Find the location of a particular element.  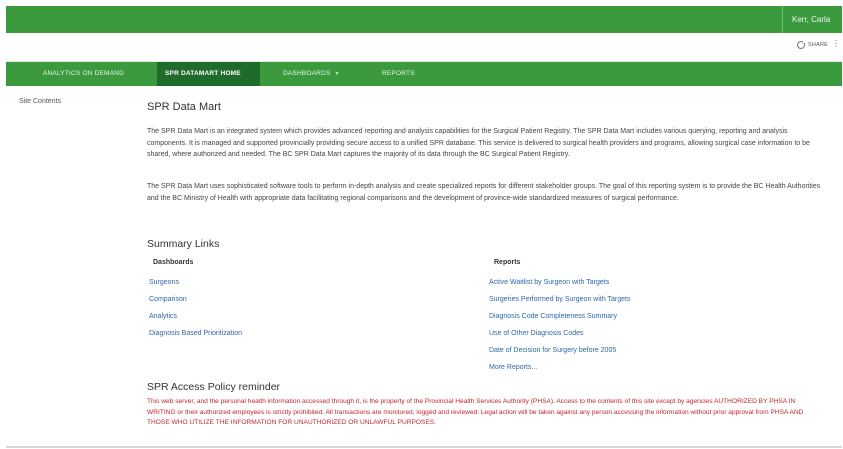

share-label: SHARE is located at coordinates (818, 45).